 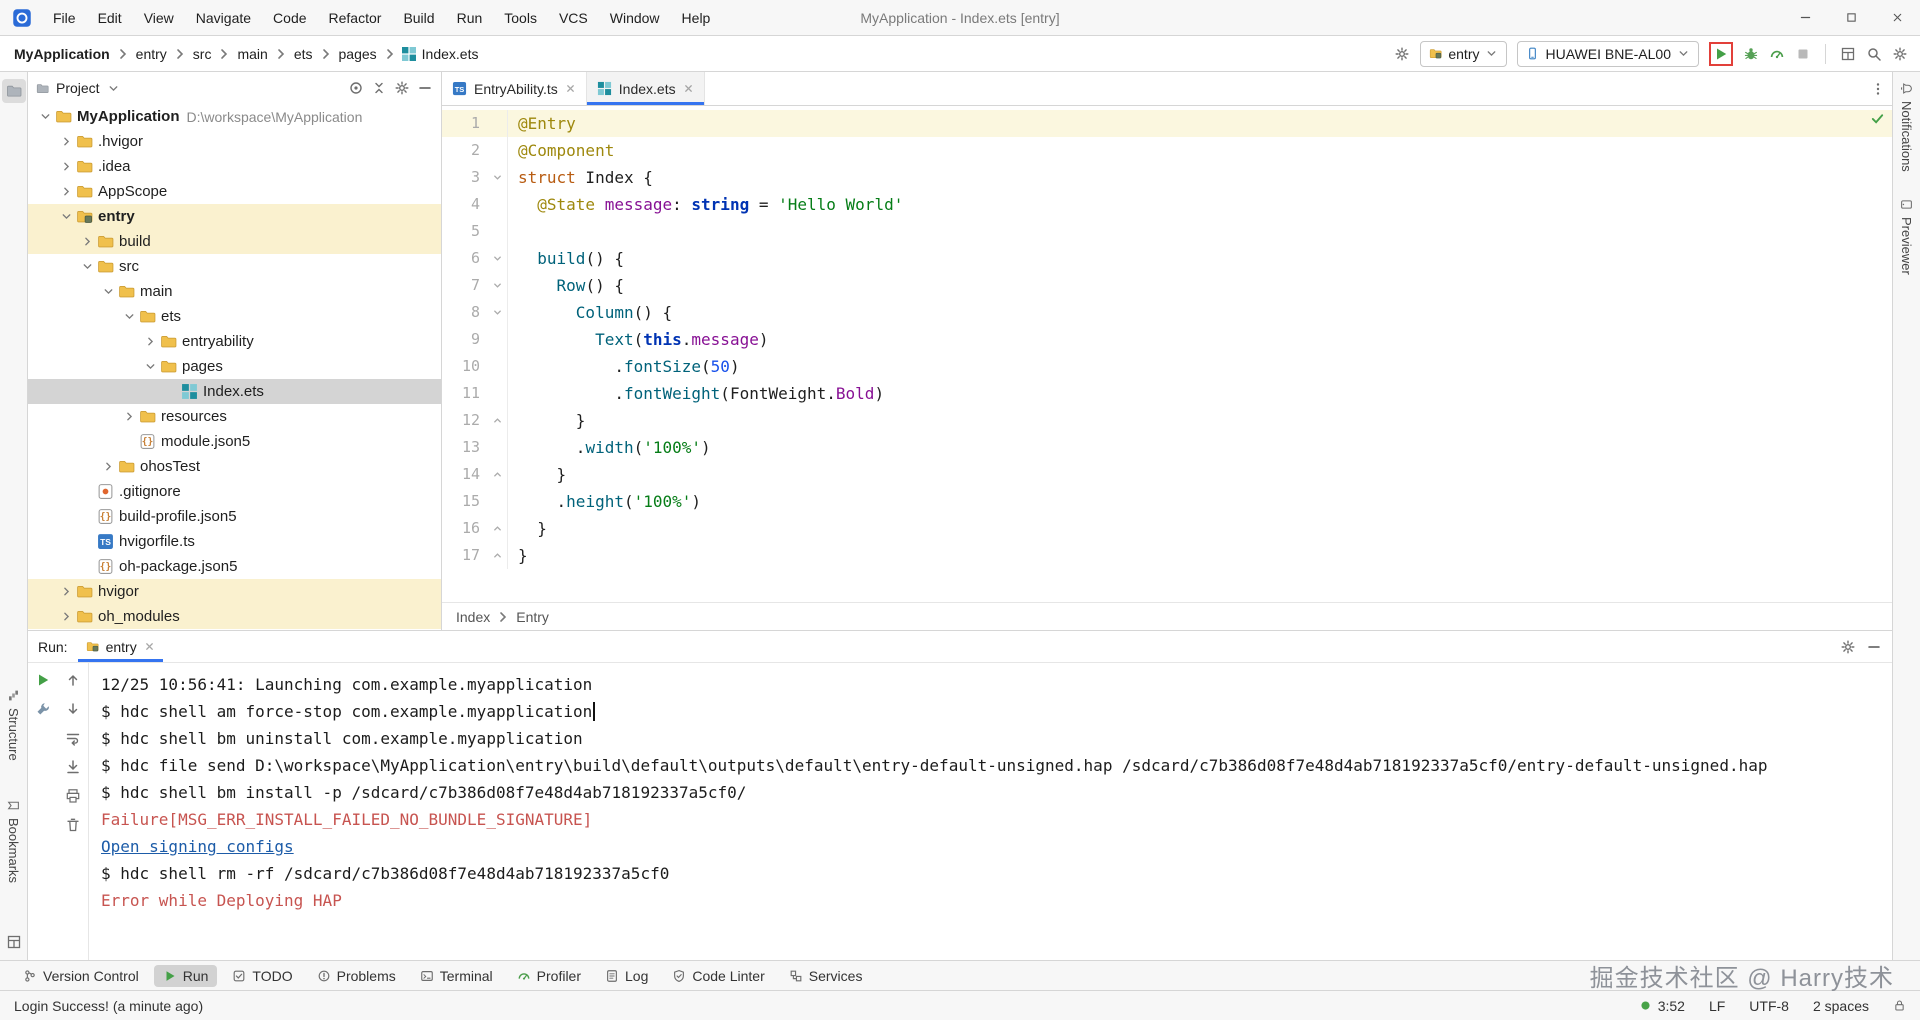 I want to click on tab-options-button, so click(x=1878, y=88).